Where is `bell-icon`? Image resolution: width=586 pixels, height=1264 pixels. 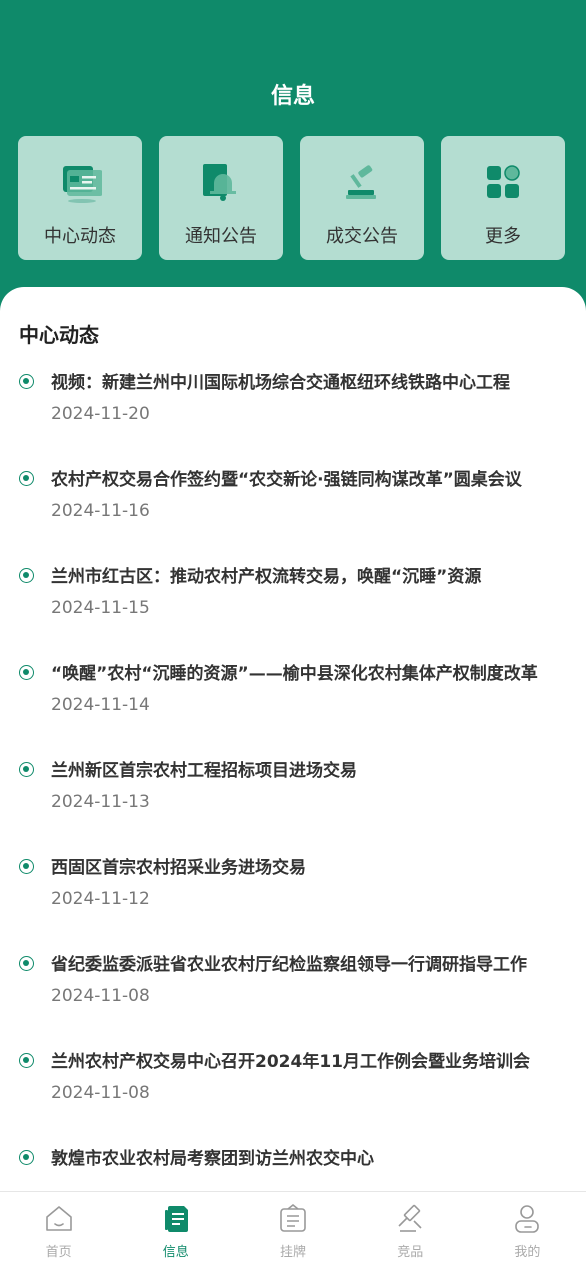 bell-icon is located at coordinates (219, 182).